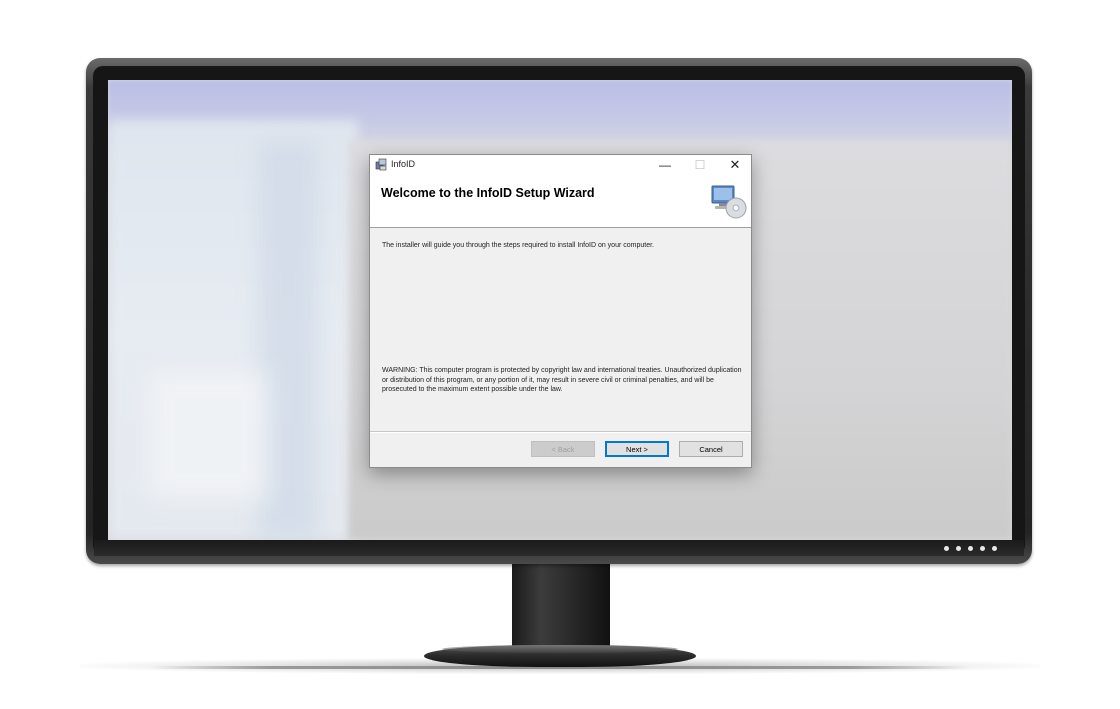  Describe the element at coordinates (560, 649) in the screenshot. I see `monitor-stand-base-highlight` at that location.